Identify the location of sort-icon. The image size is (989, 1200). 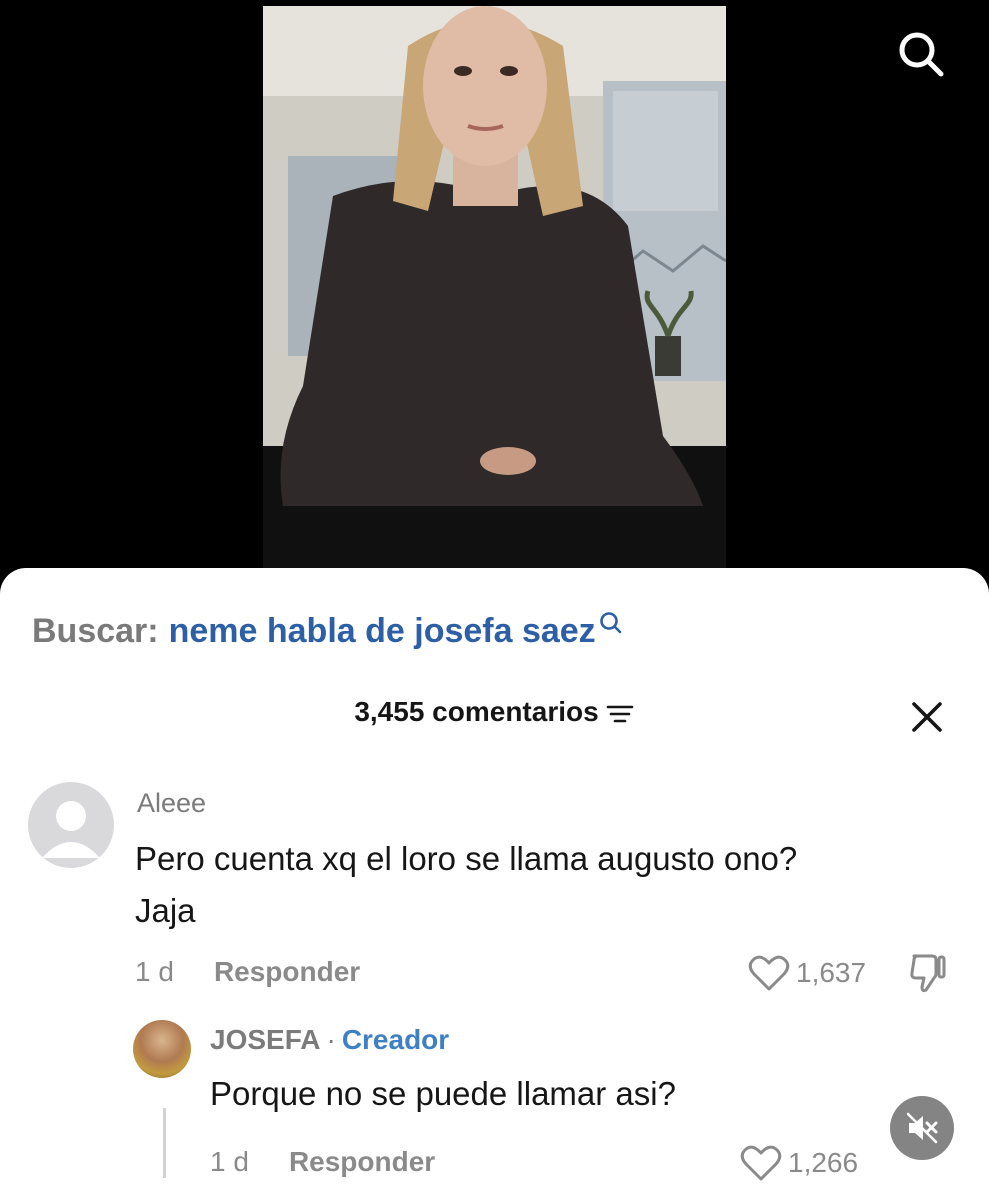
(620, 714).